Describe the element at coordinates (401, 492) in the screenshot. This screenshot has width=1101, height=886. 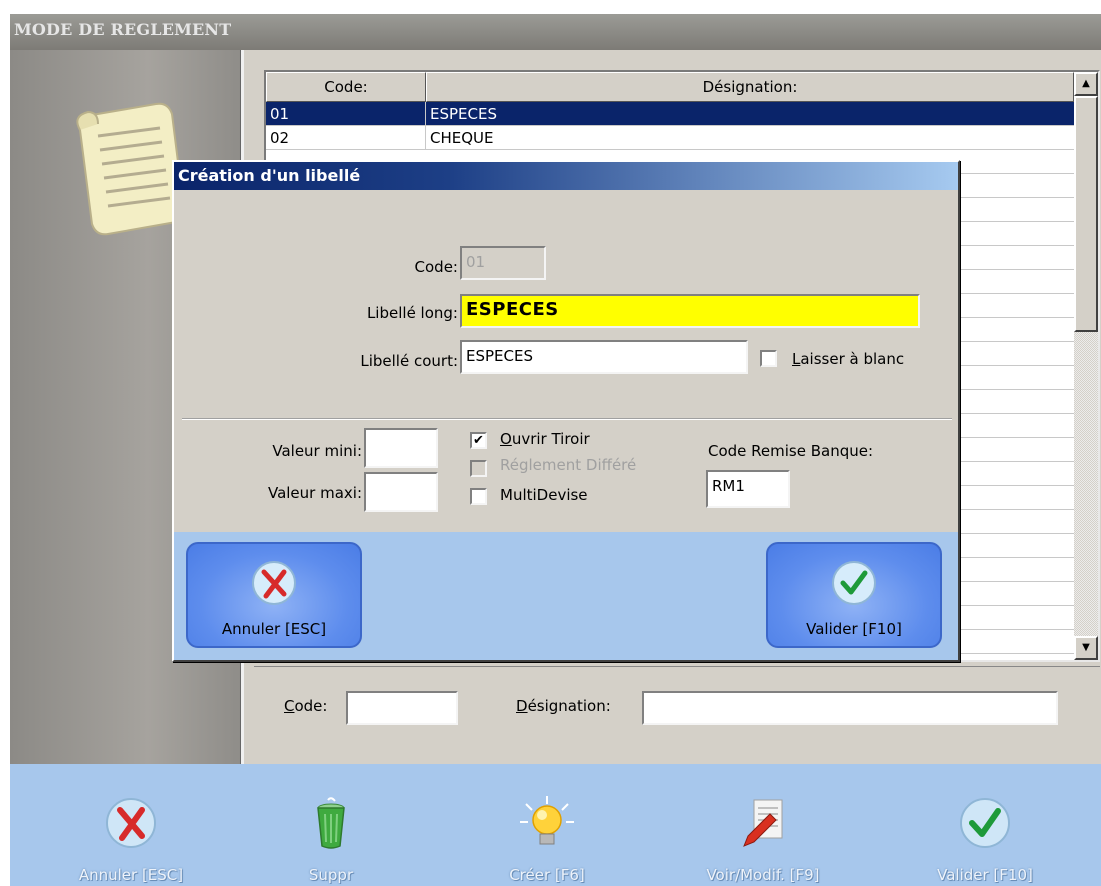
I see `max-value-input` at that location.